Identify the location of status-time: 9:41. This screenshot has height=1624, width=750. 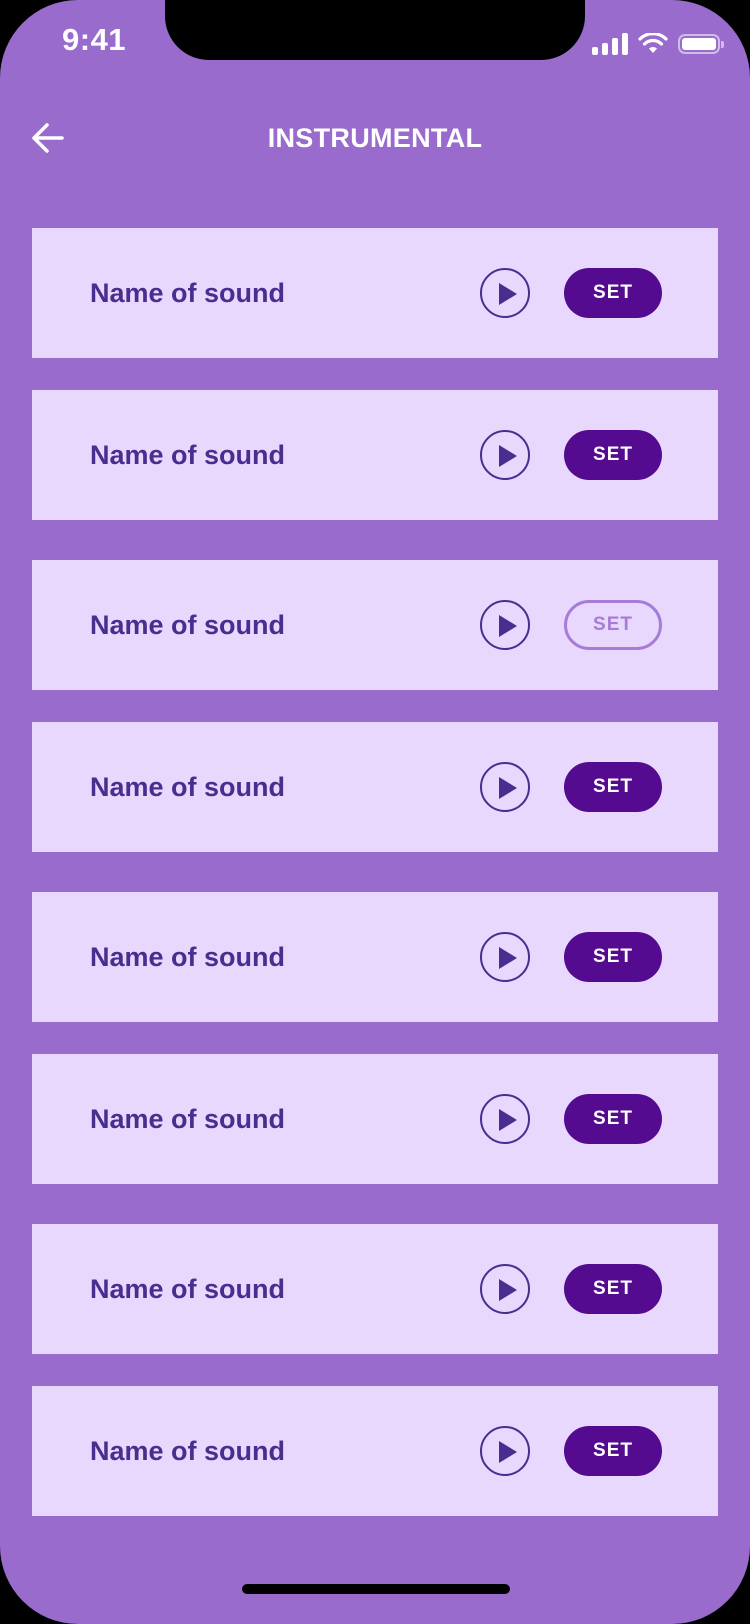
(94, 39).